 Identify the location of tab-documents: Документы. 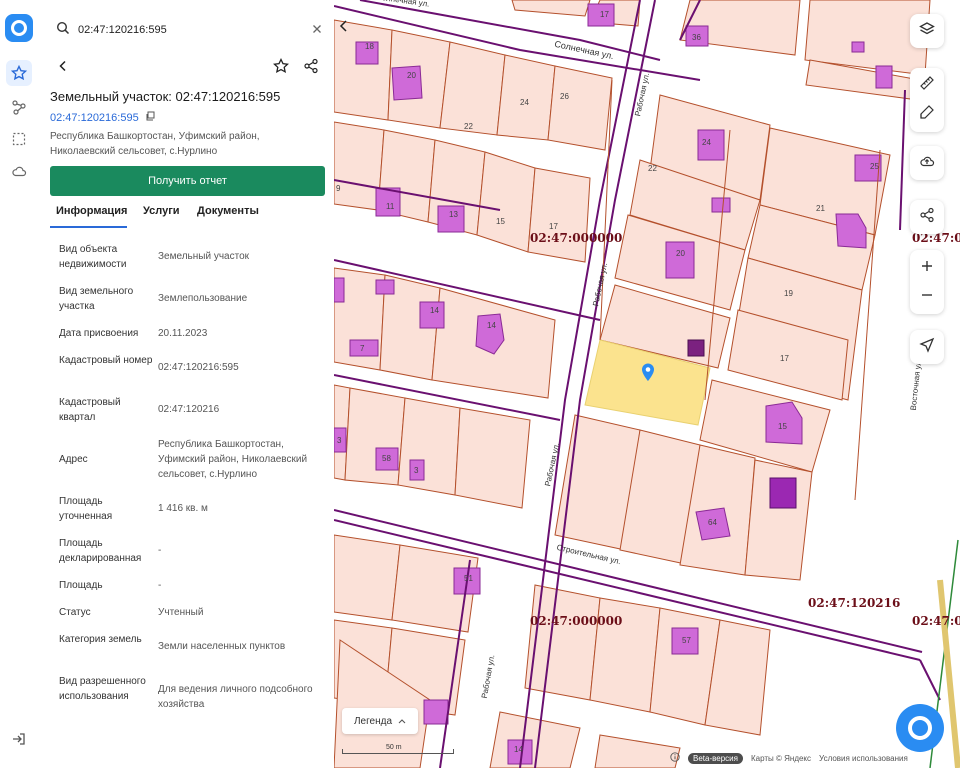
(228, 211).